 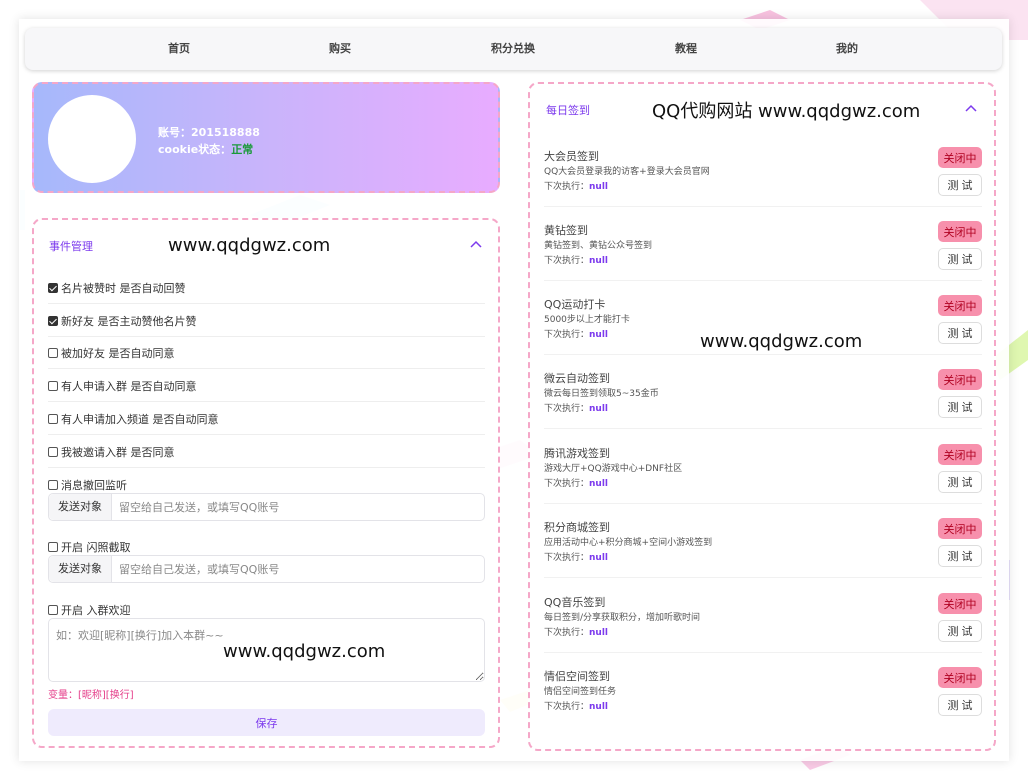 I want to click on nav-mine: 我的, so click(x=847, y=49).